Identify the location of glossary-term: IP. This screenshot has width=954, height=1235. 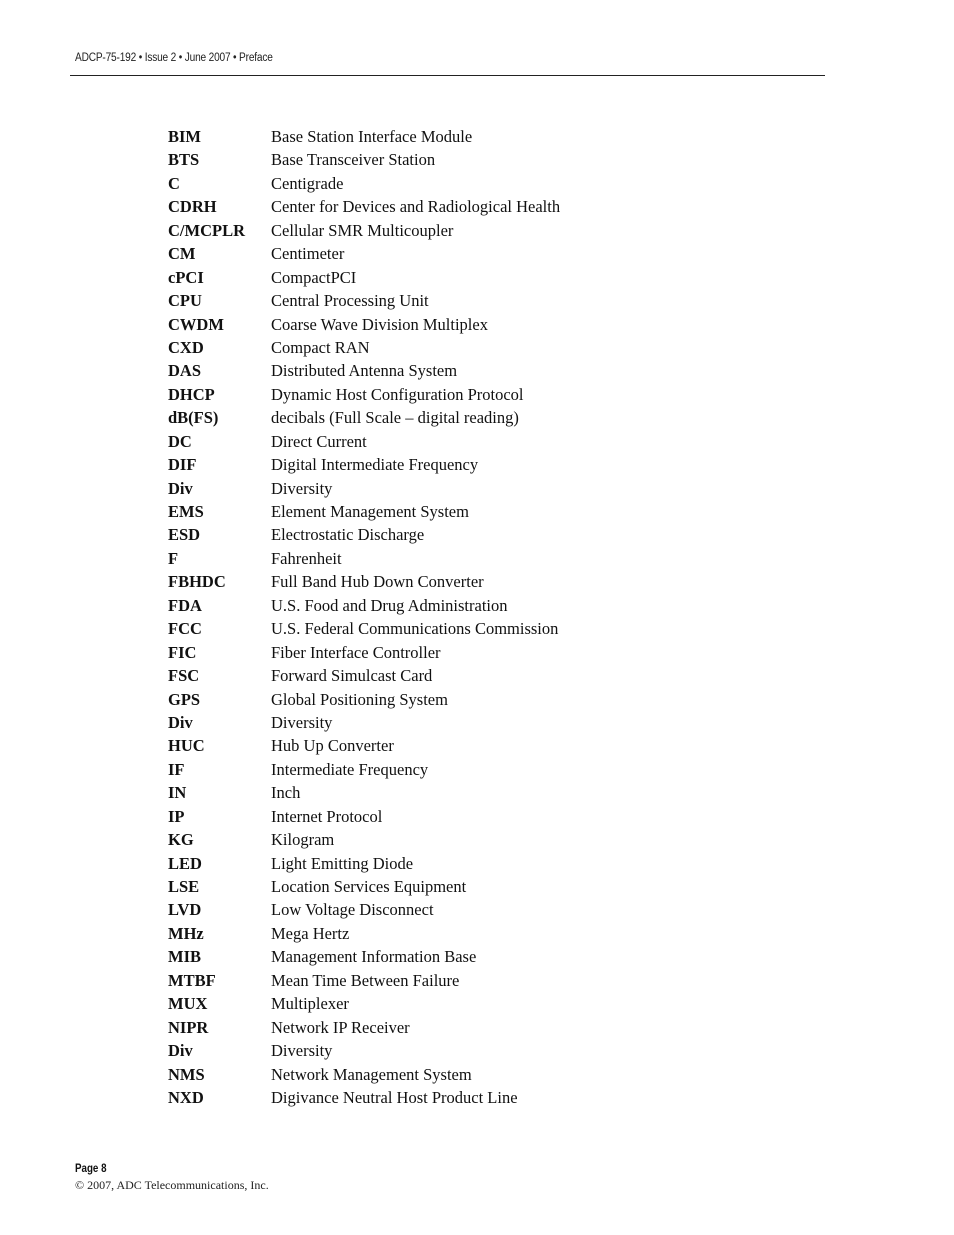
(176, 816).